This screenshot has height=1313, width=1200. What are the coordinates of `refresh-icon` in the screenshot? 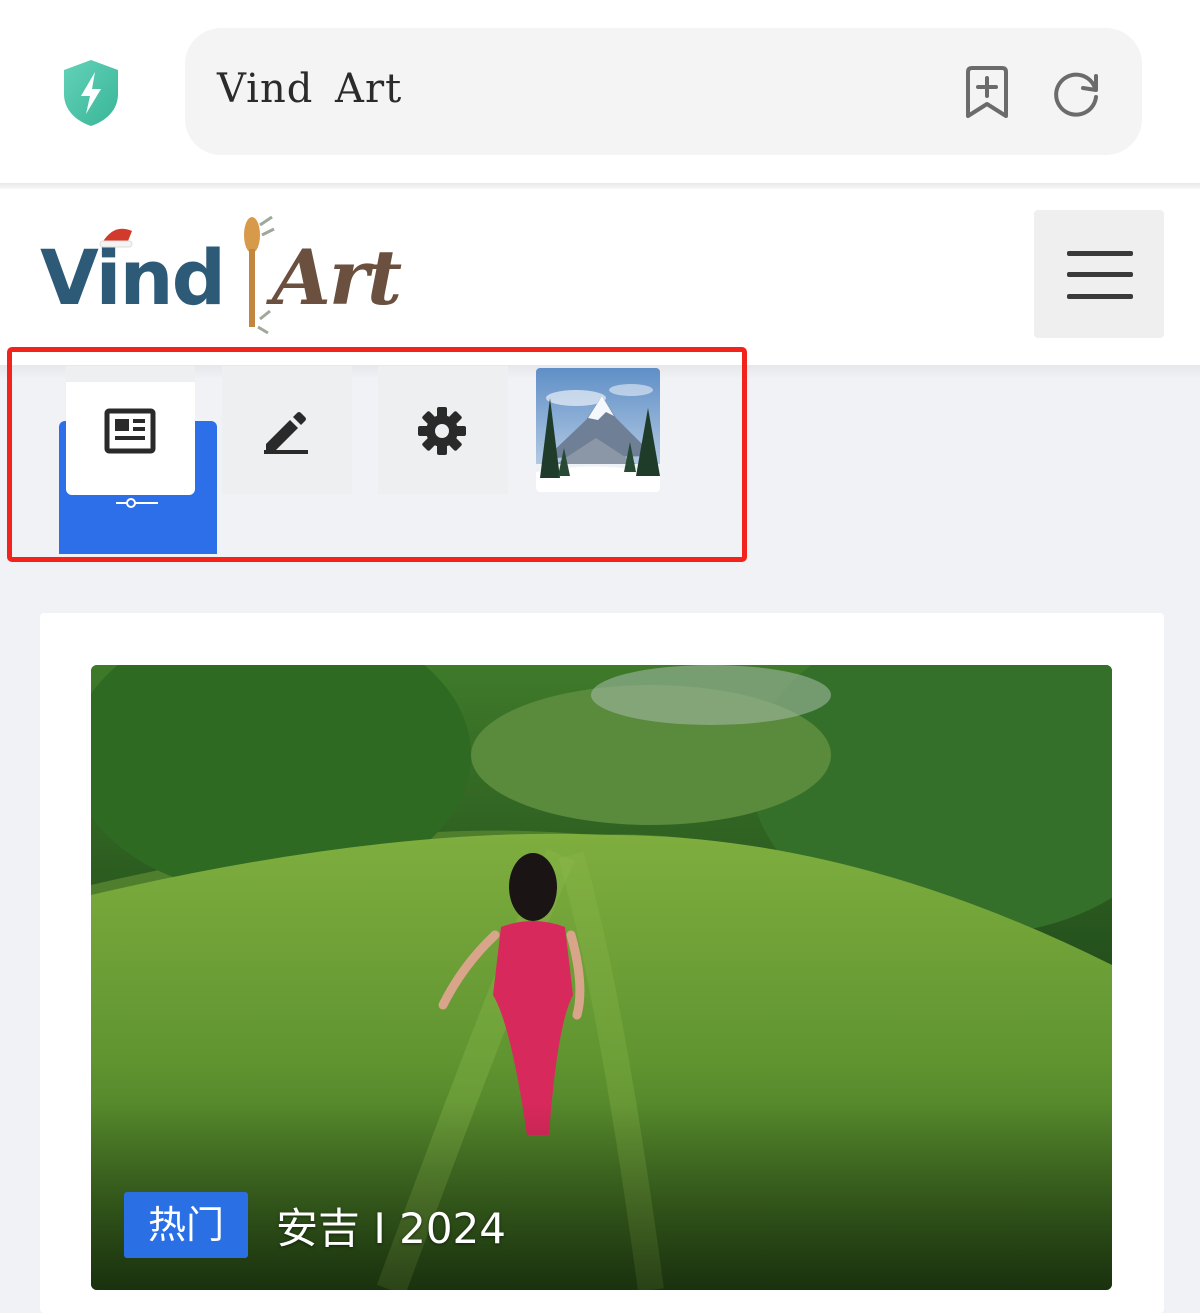 It's located at (1076, 93).